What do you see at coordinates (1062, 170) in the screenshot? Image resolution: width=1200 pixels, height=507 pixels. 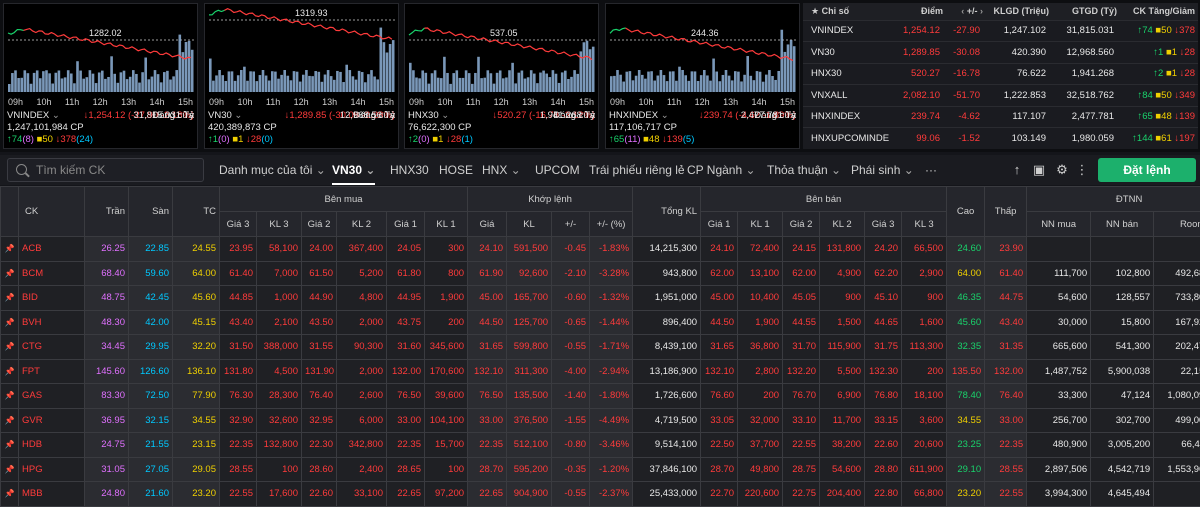 I see `gear-icon: ⚙` at bounding box center [1062, 170].